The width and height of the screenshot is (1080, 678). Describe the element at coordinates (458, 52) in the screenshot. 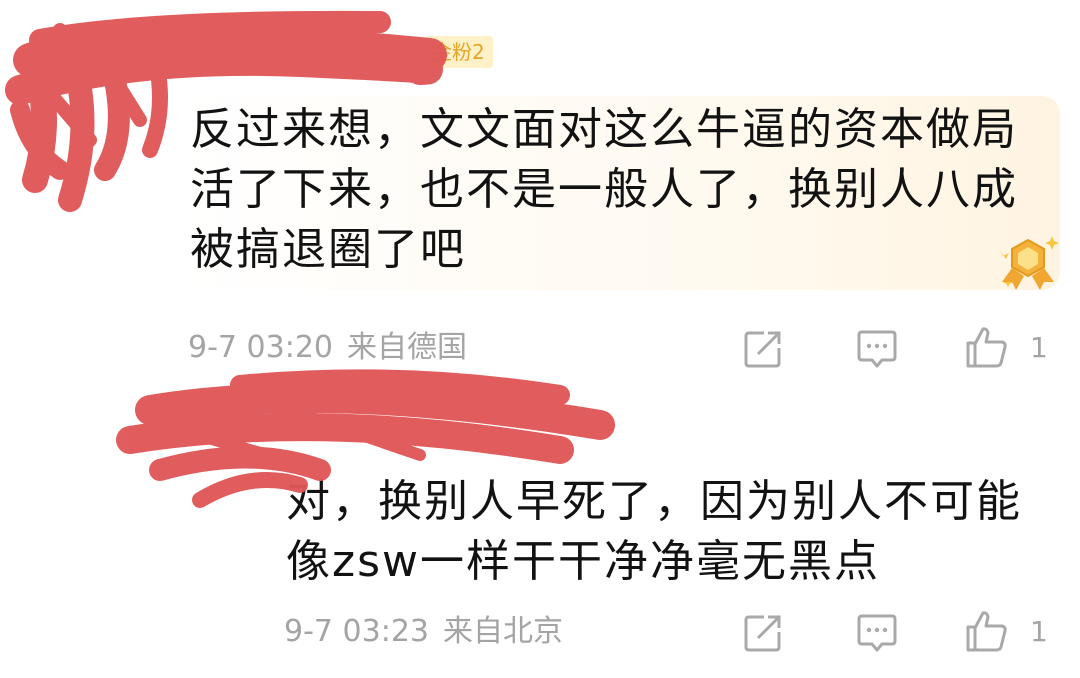

I see `fan-level-badge: 金粉2` at that location.